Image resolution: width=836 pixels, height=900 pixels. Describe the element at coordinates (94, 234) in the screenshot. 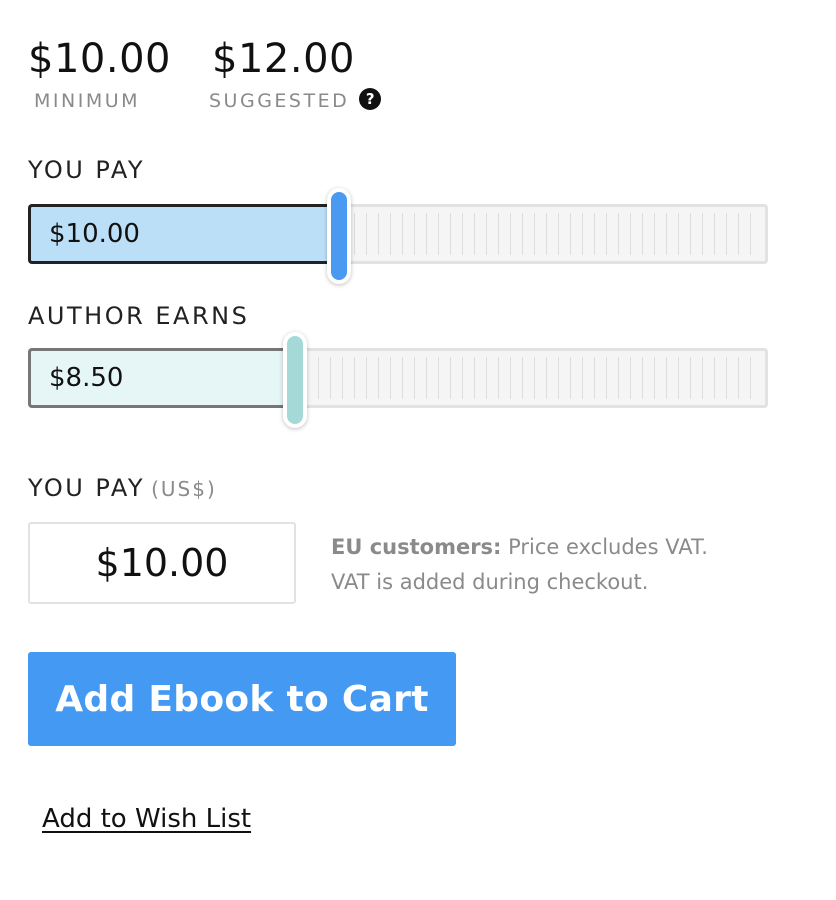

I see `you-pay-slider-value: $10.00` at that location.